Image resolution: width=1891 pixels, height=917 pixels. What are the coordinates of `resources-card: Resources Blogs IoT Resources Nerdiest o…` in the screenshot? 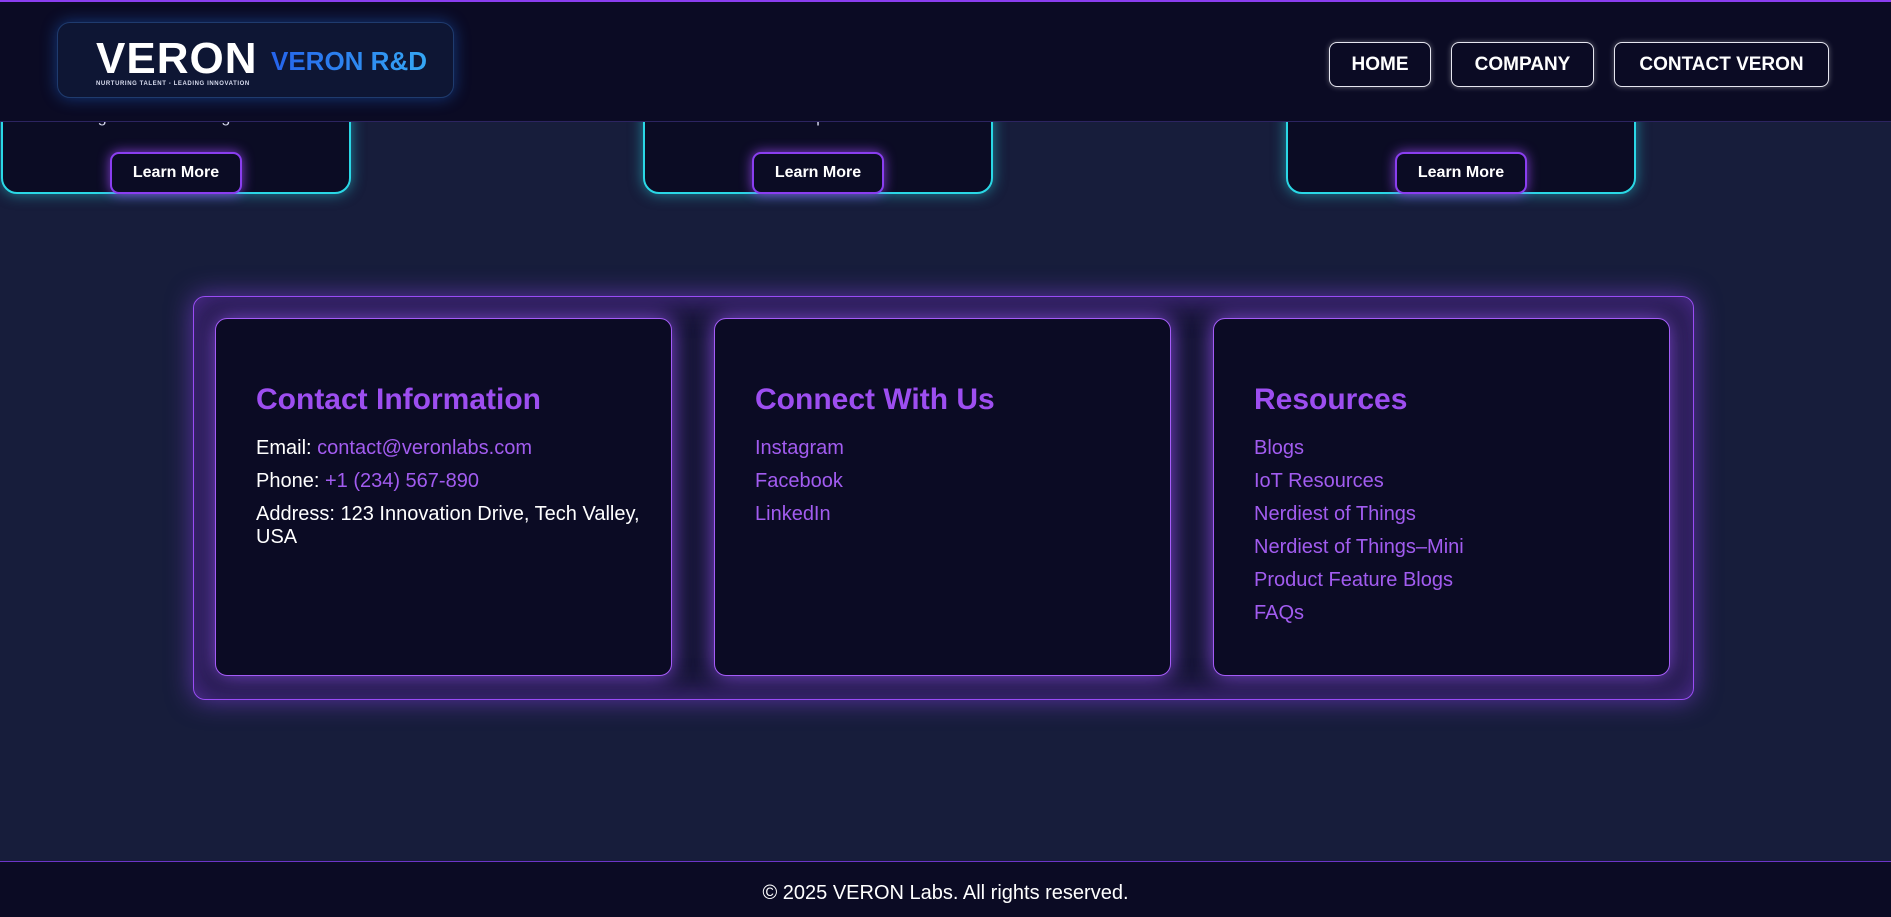 It's located at (1441, 497).